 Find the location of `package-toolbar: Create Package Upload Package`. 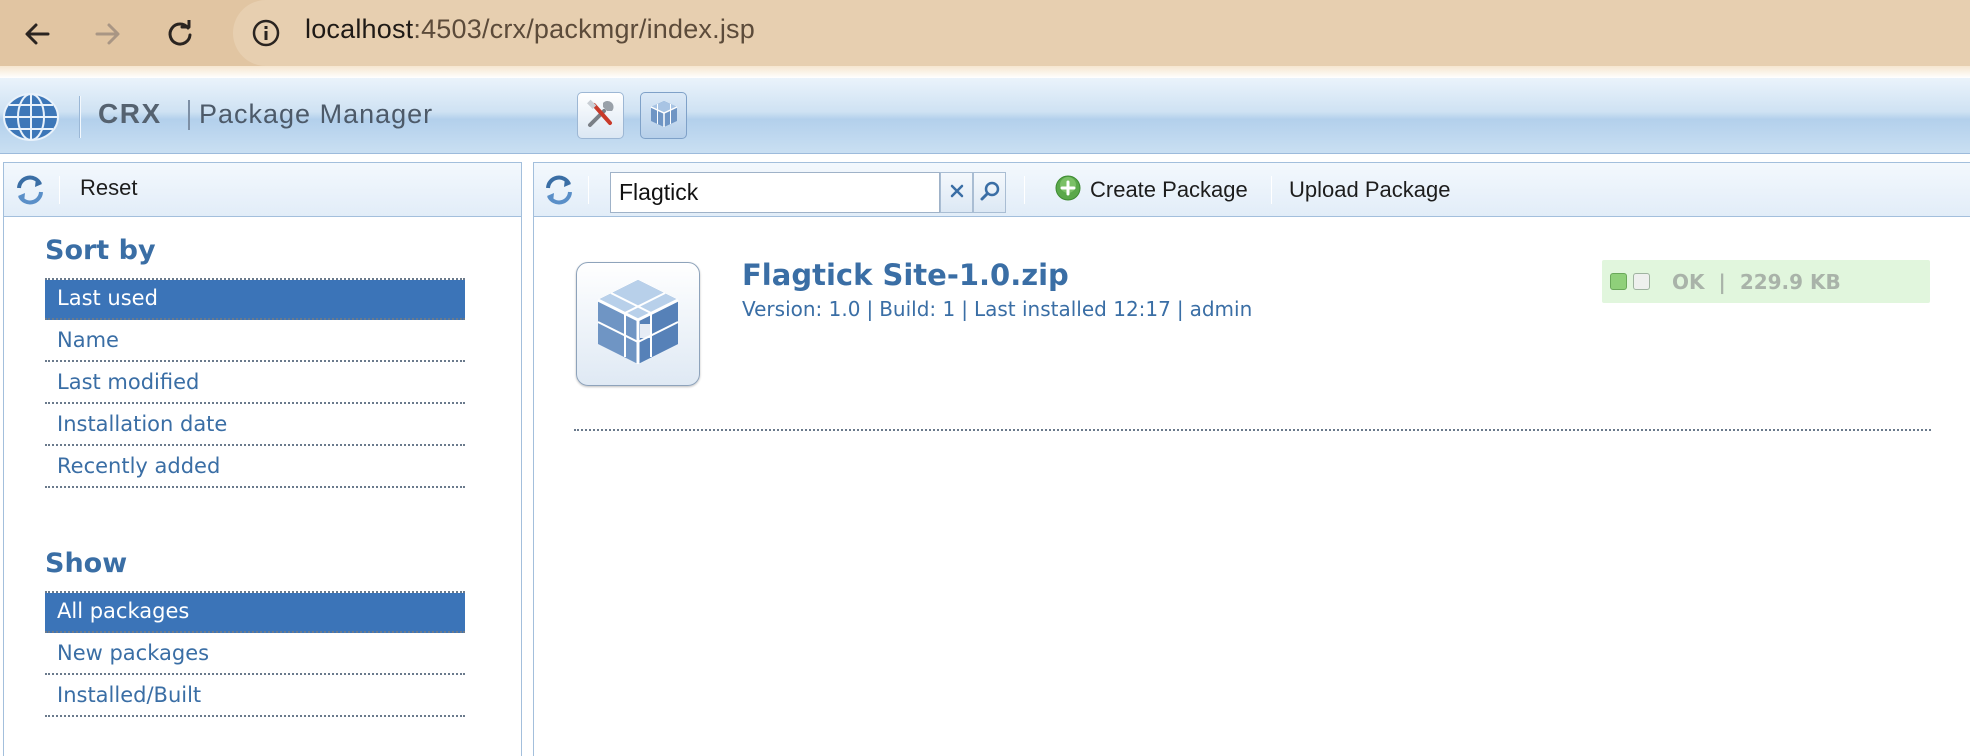

package-toolbar: Create Package Upload Package is located at coordinates (1252, 190).